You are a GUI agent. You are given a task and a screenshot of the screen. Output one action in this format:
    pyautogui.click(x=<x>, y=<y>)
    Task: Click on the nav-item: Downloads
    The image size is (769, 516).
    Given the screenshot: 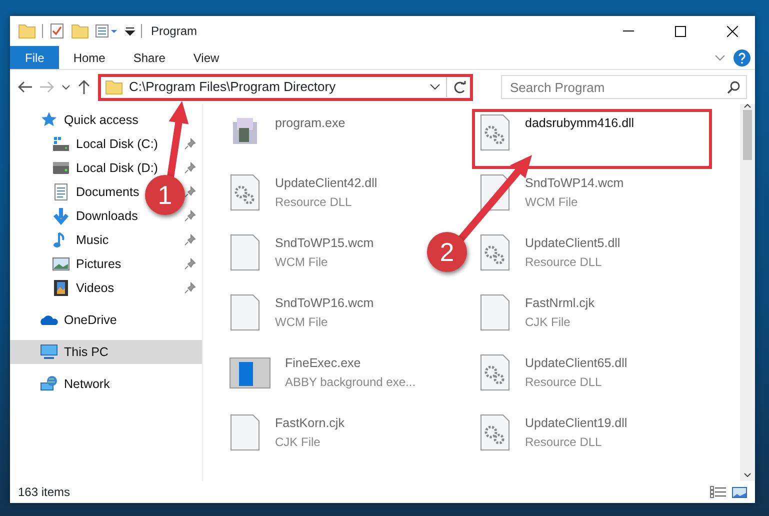 What is the action you would take?
    pyautogui.click(x=107, y=216)
    